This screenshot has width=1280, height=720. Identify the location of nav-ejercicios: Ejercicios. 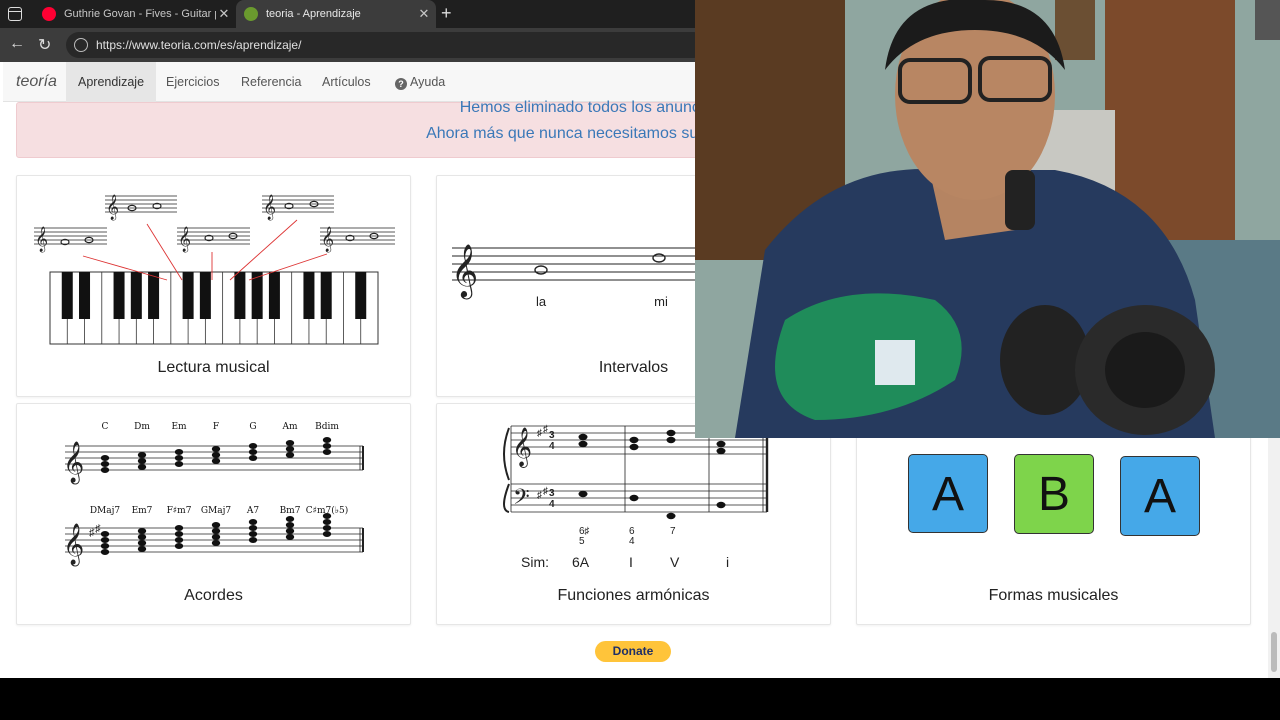
(193, 82).